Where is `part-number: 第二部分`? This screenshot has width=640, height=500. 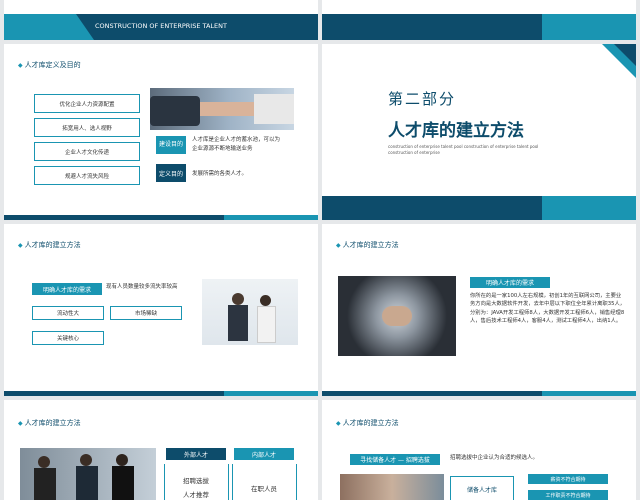 part-number: 第二部分 is located at coordinates (422, 99).